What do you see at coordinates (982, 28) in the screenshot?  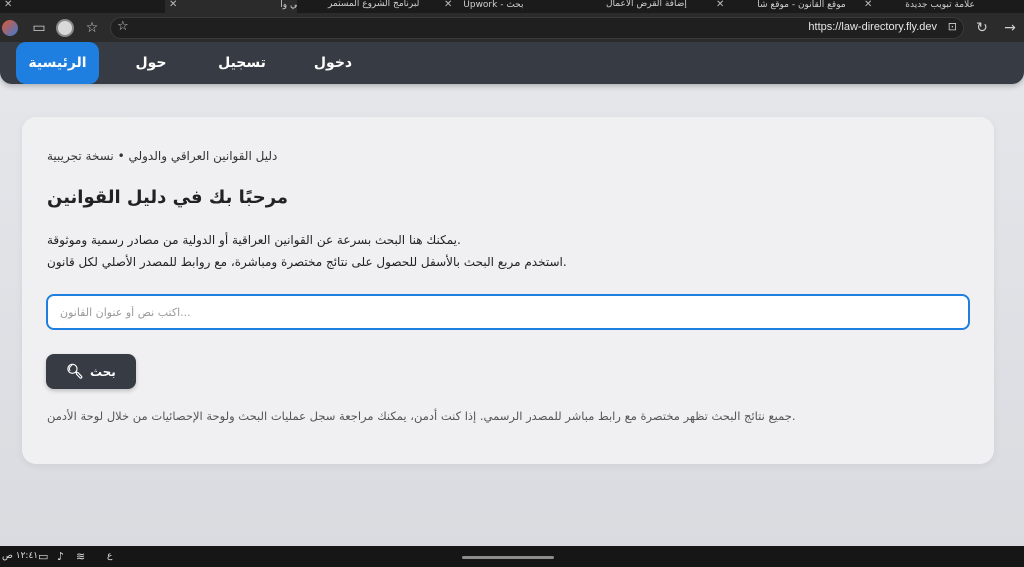 I see `reload-icon: ↻` at bounding box center [982, 28].